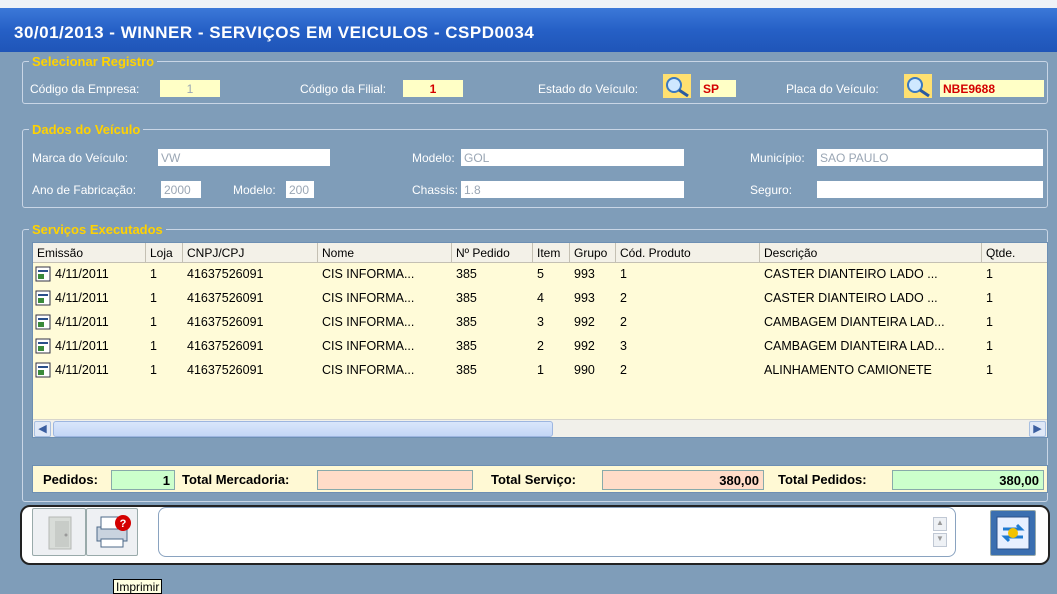 The width and height of the screenshot is (1057, 594). What do you see at coordinates (250, 253) in the screenshot?
I see `col-cnpj: CNPJ/CPJ` at bounding box center [250, 253].